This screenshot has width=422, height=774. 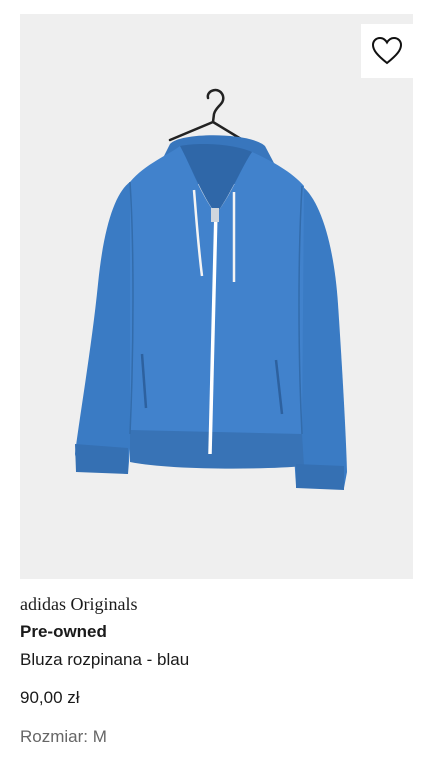 I want to click on product-size: Rozmiar: M, so click(x=63, y=736).